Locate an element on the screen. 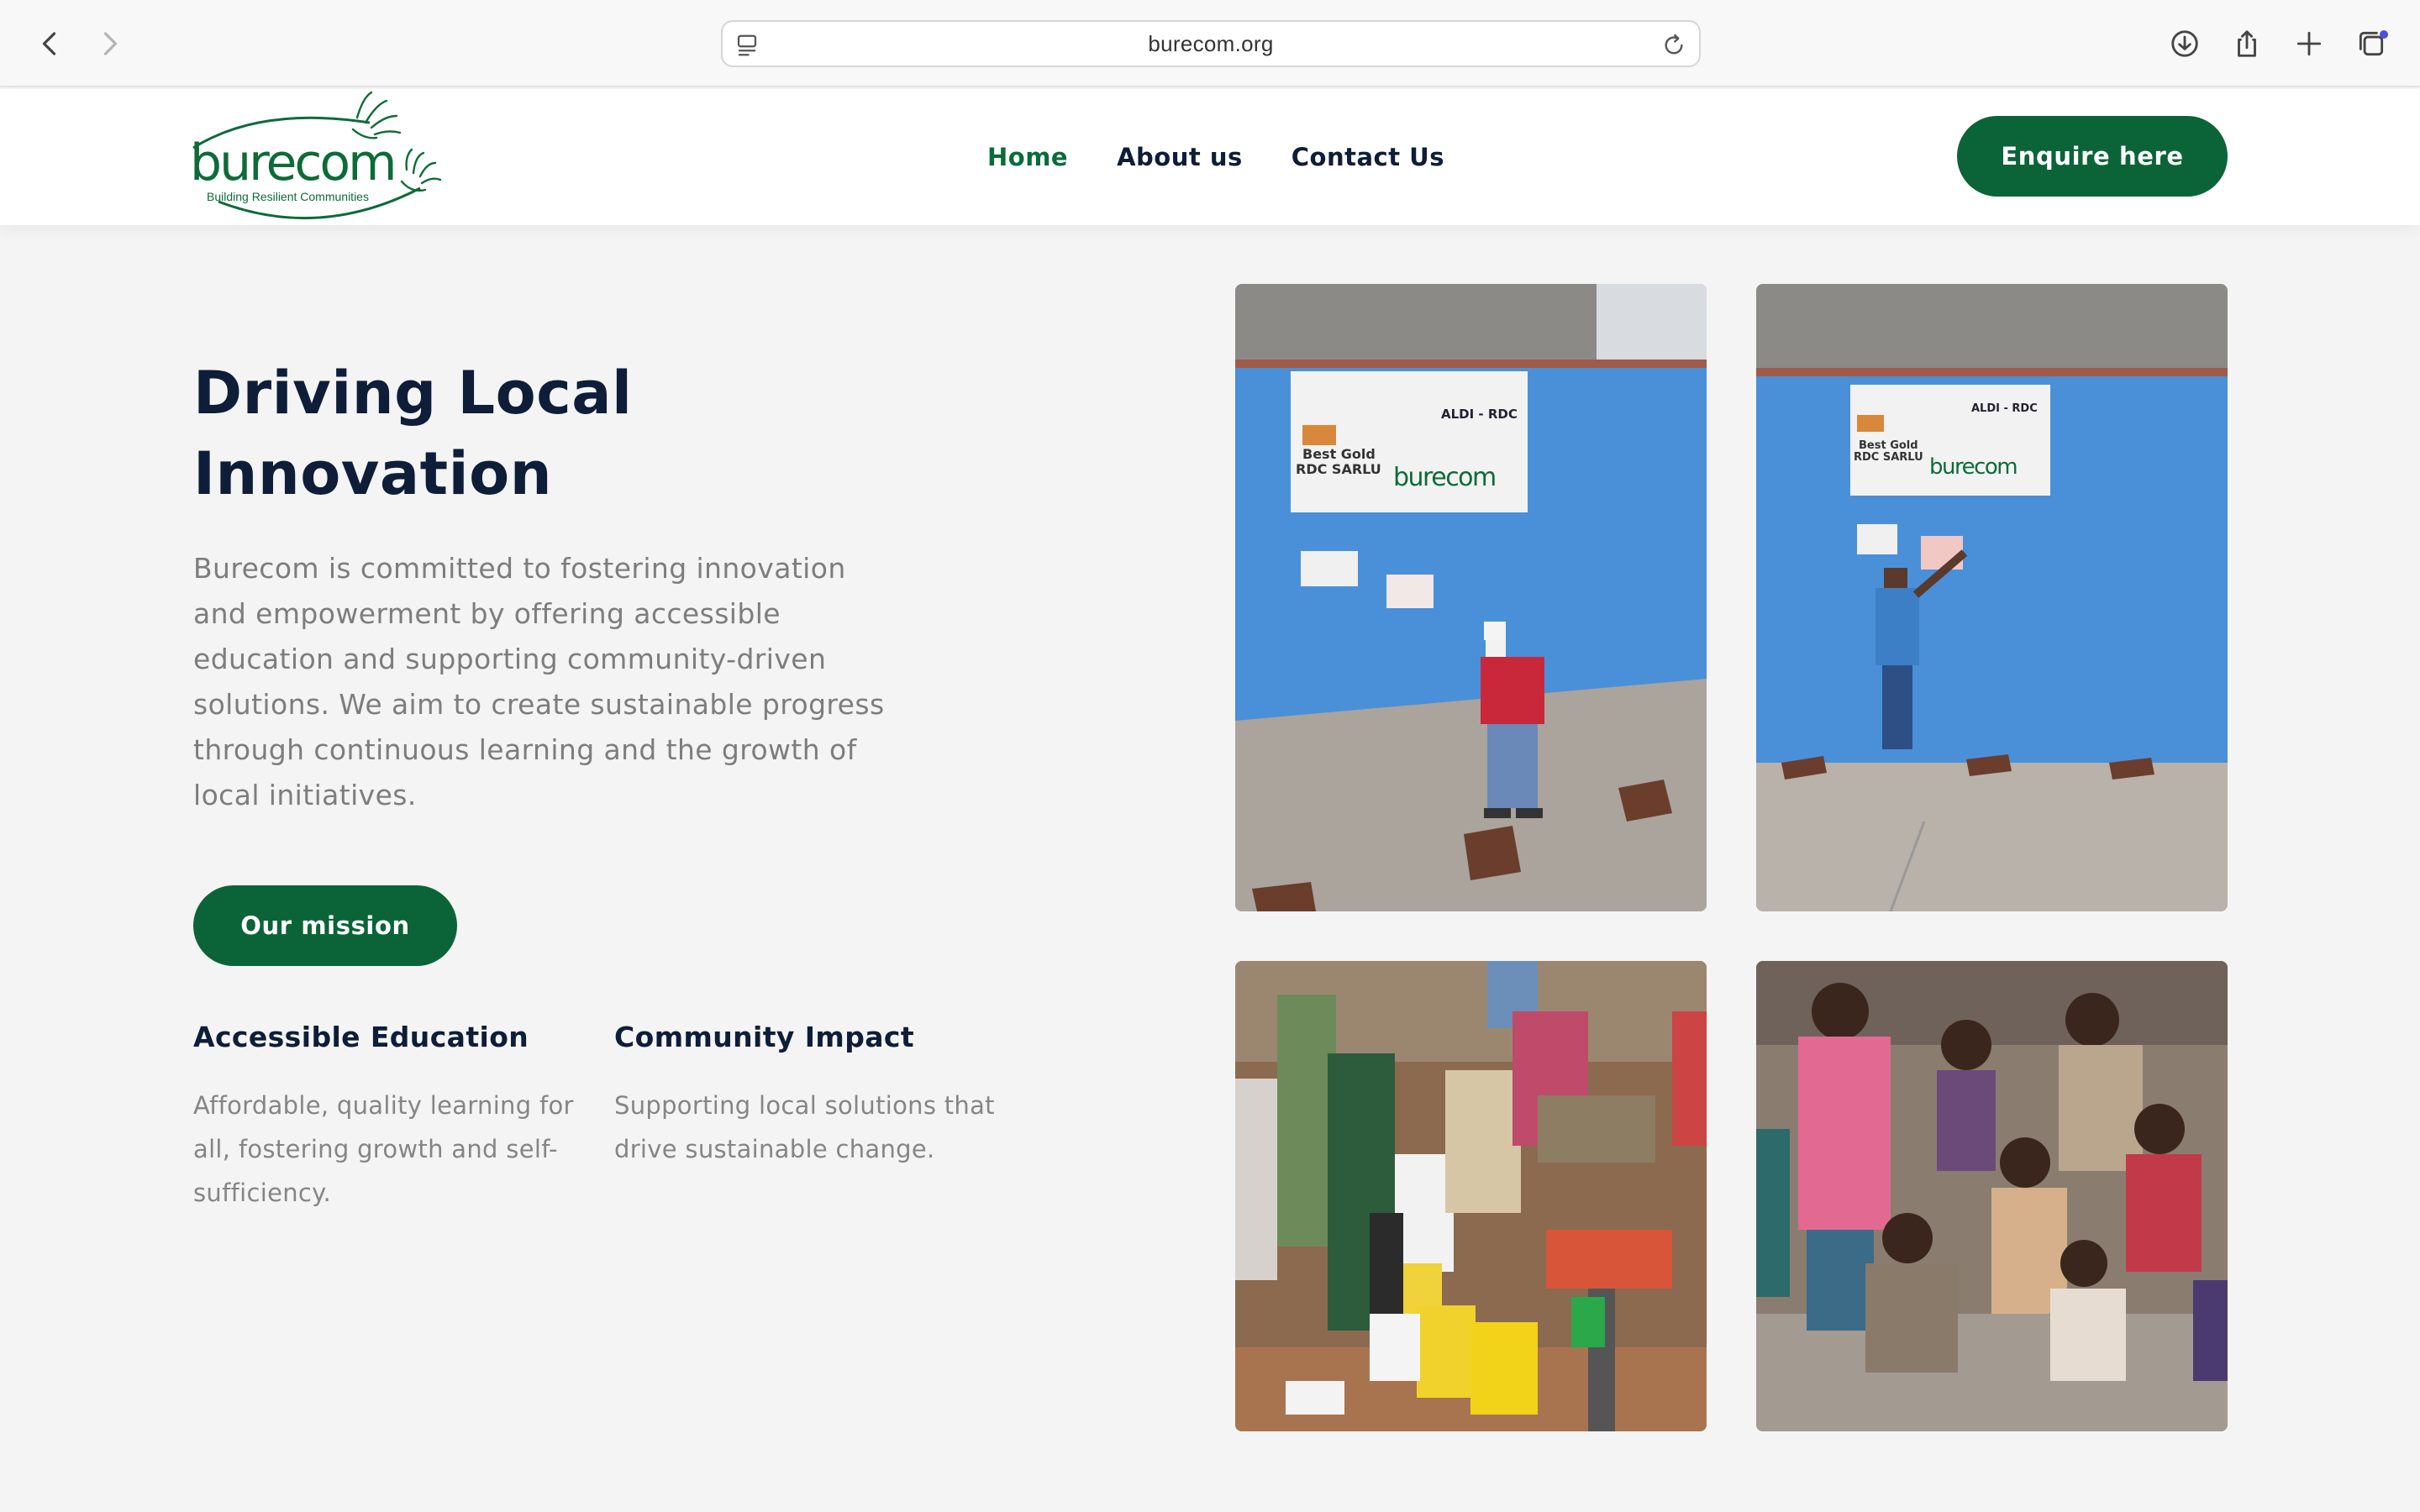 Image resolution: width=2420 pixels, height=1512 pixels. share-button is located at coordinates (2247, 44).